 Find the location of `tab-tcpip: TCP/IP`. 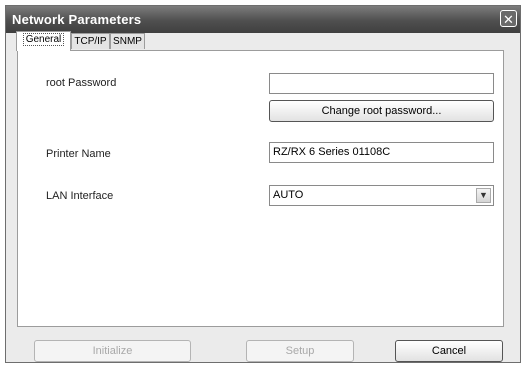

tab-tcpip: TCP/IP is located at coordinates (90, 41).